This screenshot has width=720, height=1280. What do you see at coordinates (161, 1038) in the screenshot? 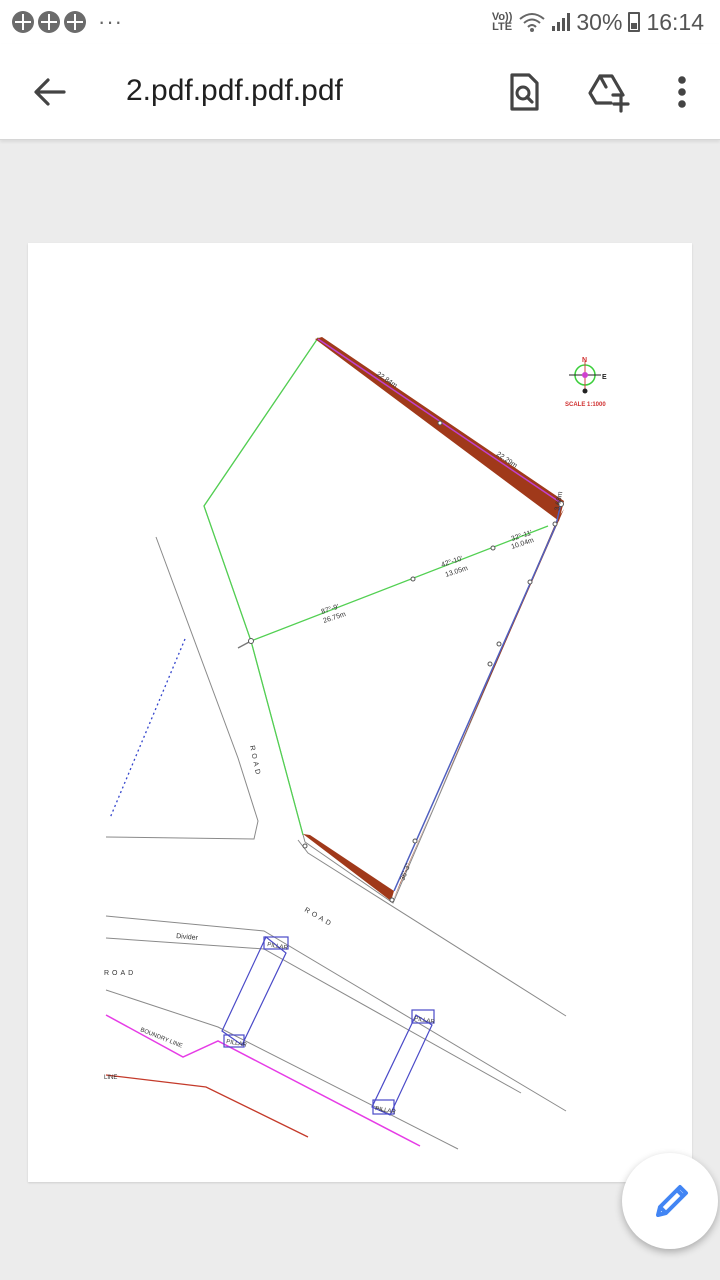
I see `svg-text: BOUNDRY LINE` at bounding box center [161, 1038].